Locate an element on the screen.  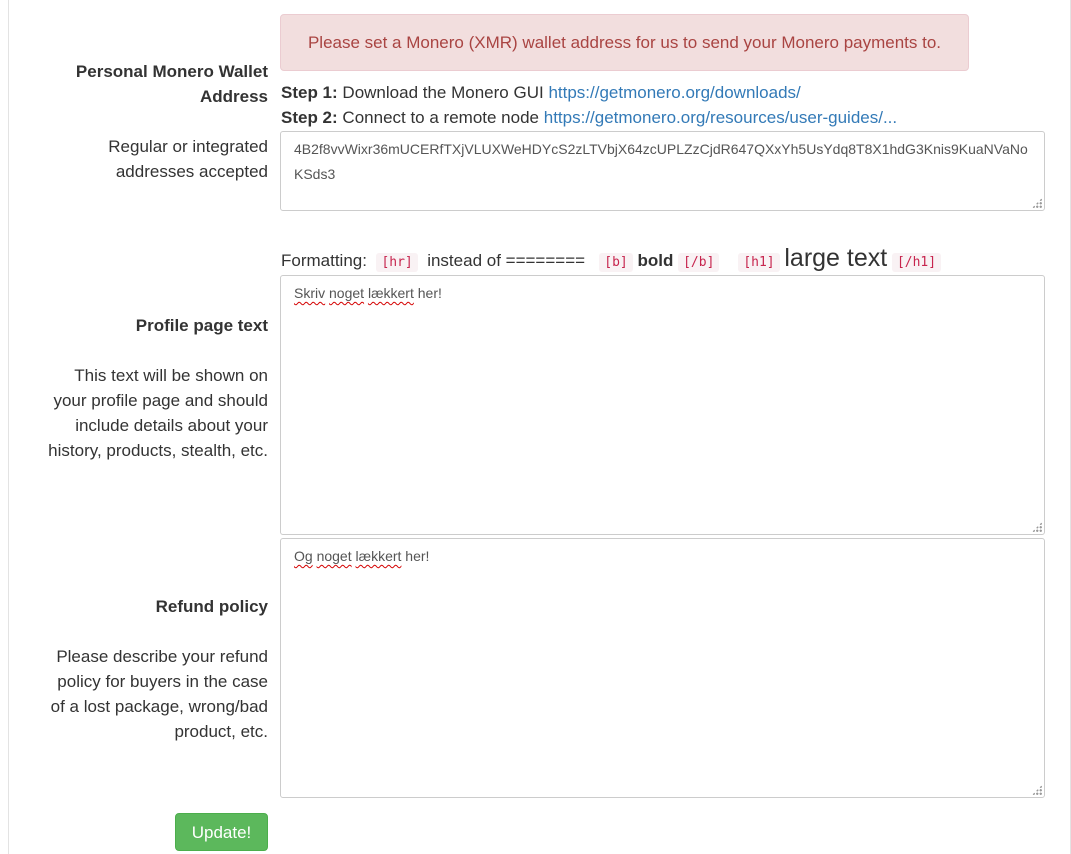
refund-desc-line3: of a lost package, wrong/bad is located at coordinates (159, 706).